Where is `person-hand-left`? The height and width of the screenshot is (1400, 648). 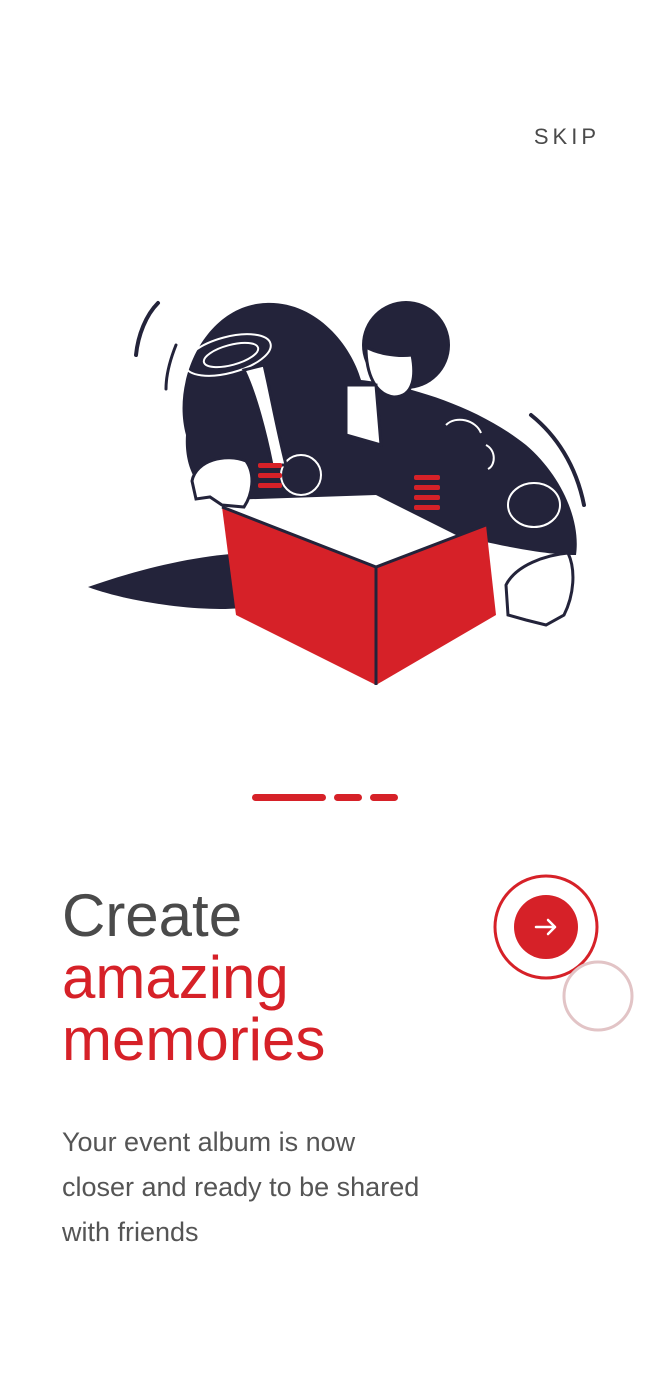 person-hand-left is located at coordinates (222, 482).